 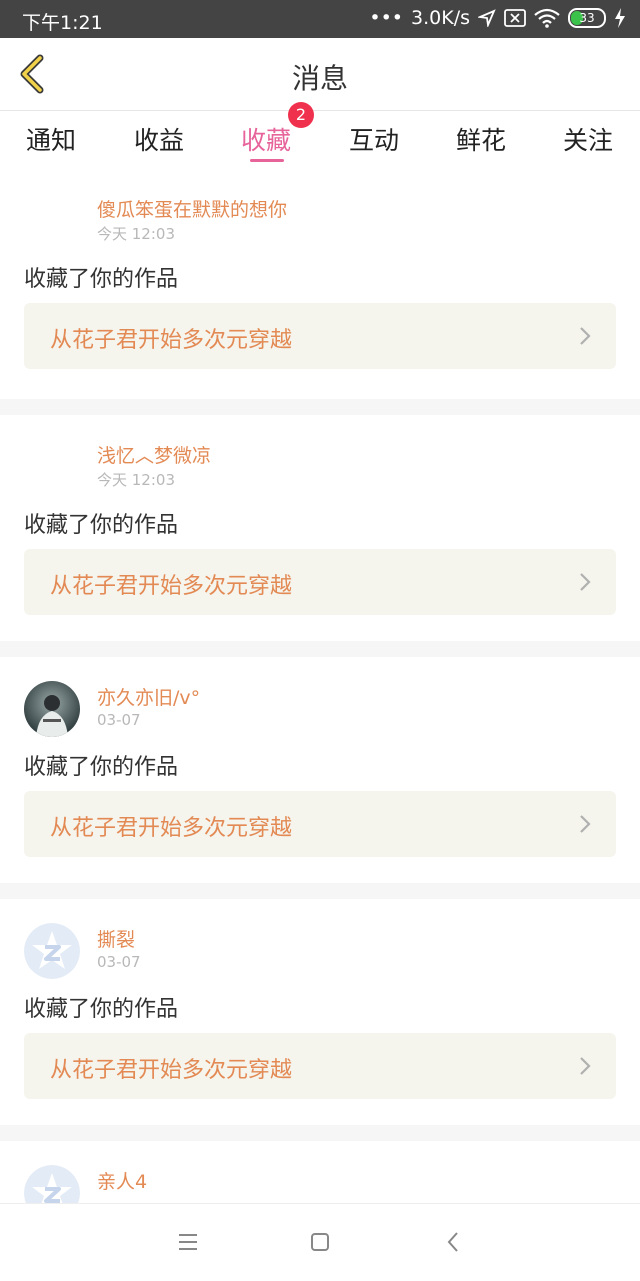 What do you see at coordinates (588, 139) in the screenshot?
I see `tab-follow: 关注` at bounding box center [588, 139].